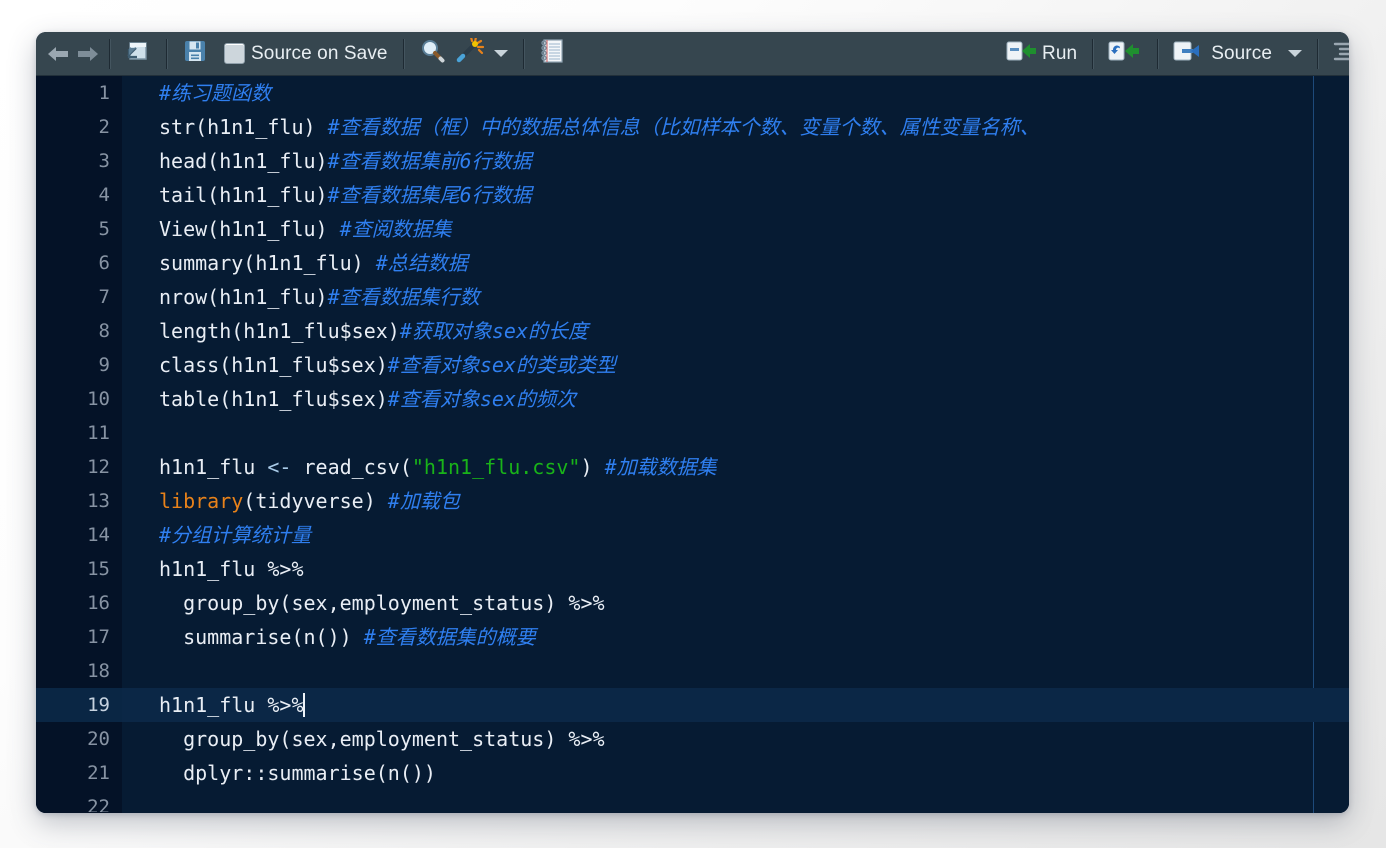 The width and height of the screenshot is (1386, 848). I want to click on nav-arrows-group, so click(72, 54).